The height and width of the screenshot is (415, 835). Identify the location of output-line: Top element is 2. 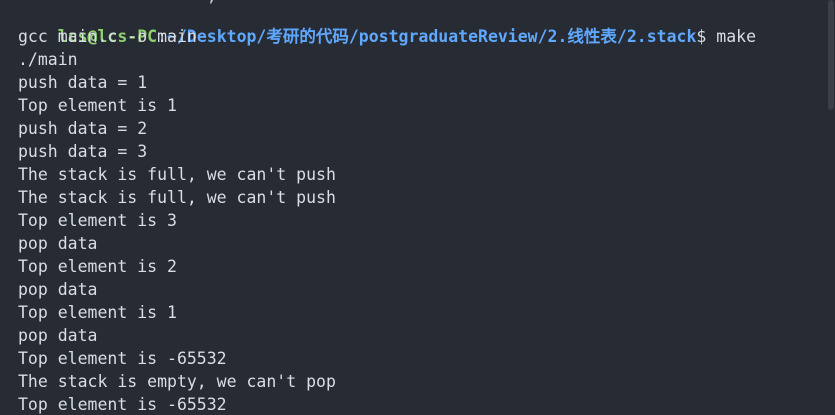
(97, 266).